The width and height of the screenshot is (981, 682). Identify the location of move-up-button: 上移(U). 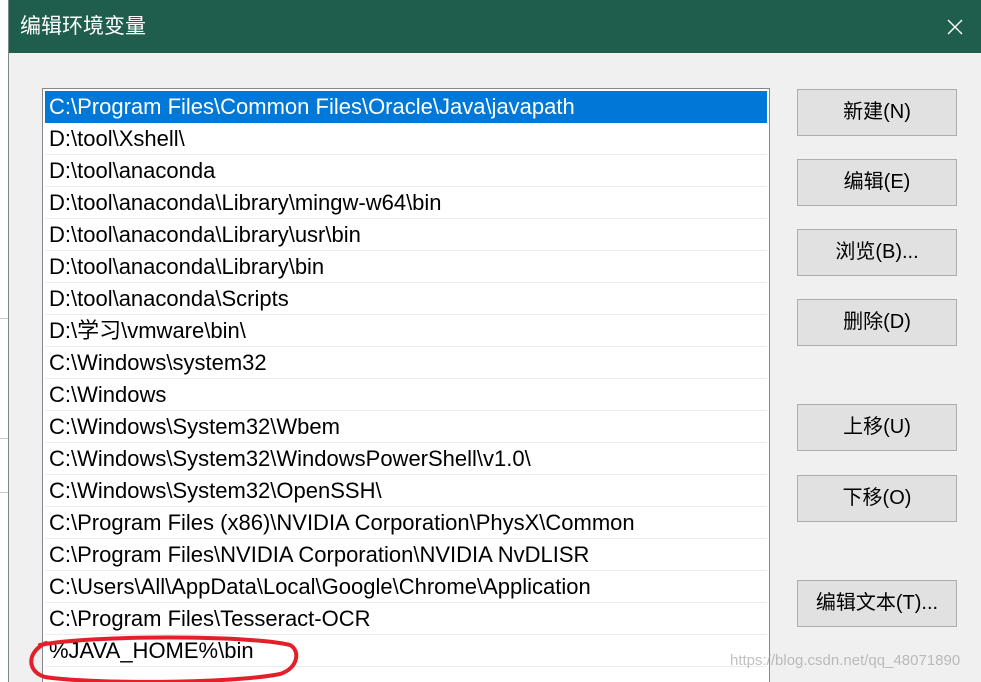
(877, 427).